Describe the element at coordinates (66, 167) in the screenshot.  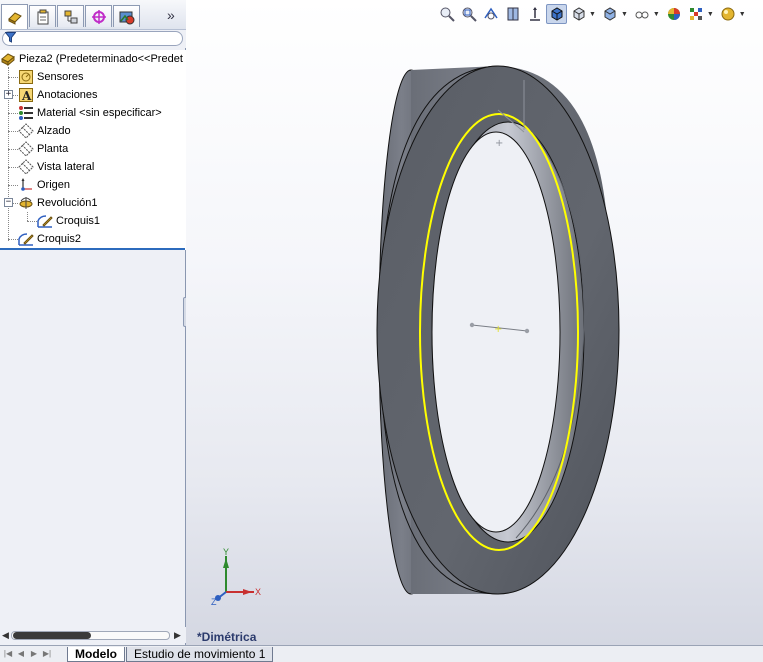
I see `tree-item-label: Vista lateral` at that location.